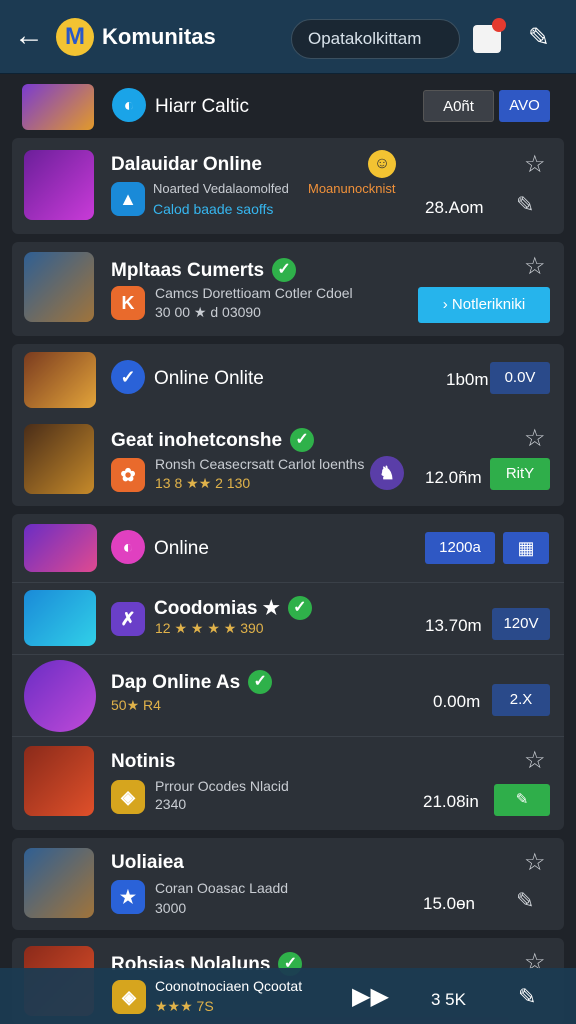 This screenshot has width=576, height=1024. I want to click on fast-forward-icon: ▶▶, so click(370, 996).